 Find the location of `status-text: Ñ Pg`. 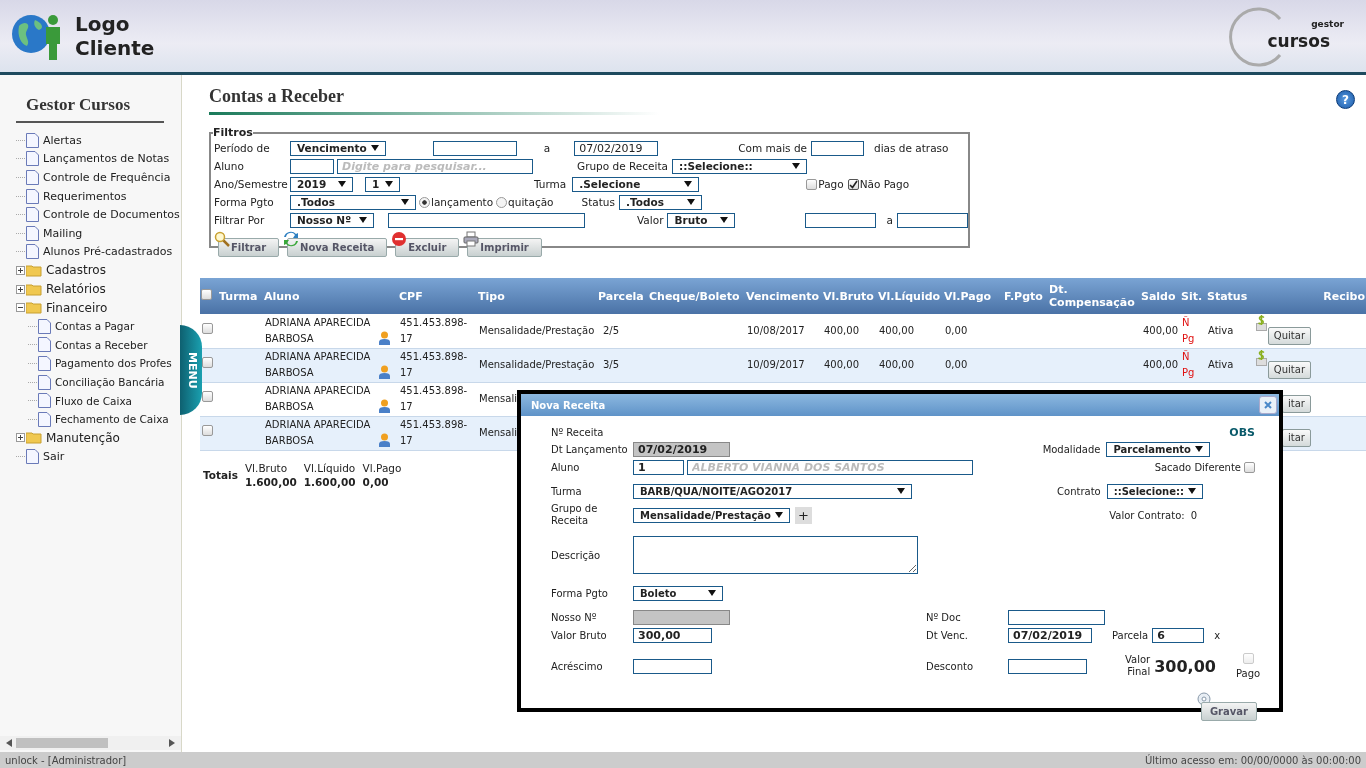

status-text: Ñ Pg is located at coordinates (1189, 364).